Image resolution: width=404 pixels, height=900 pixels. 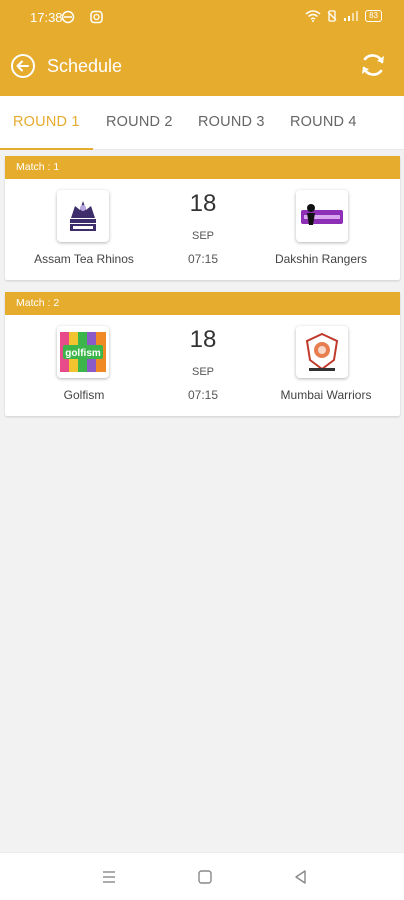 I want to click on notification-icons, so click(x=82, y=17).